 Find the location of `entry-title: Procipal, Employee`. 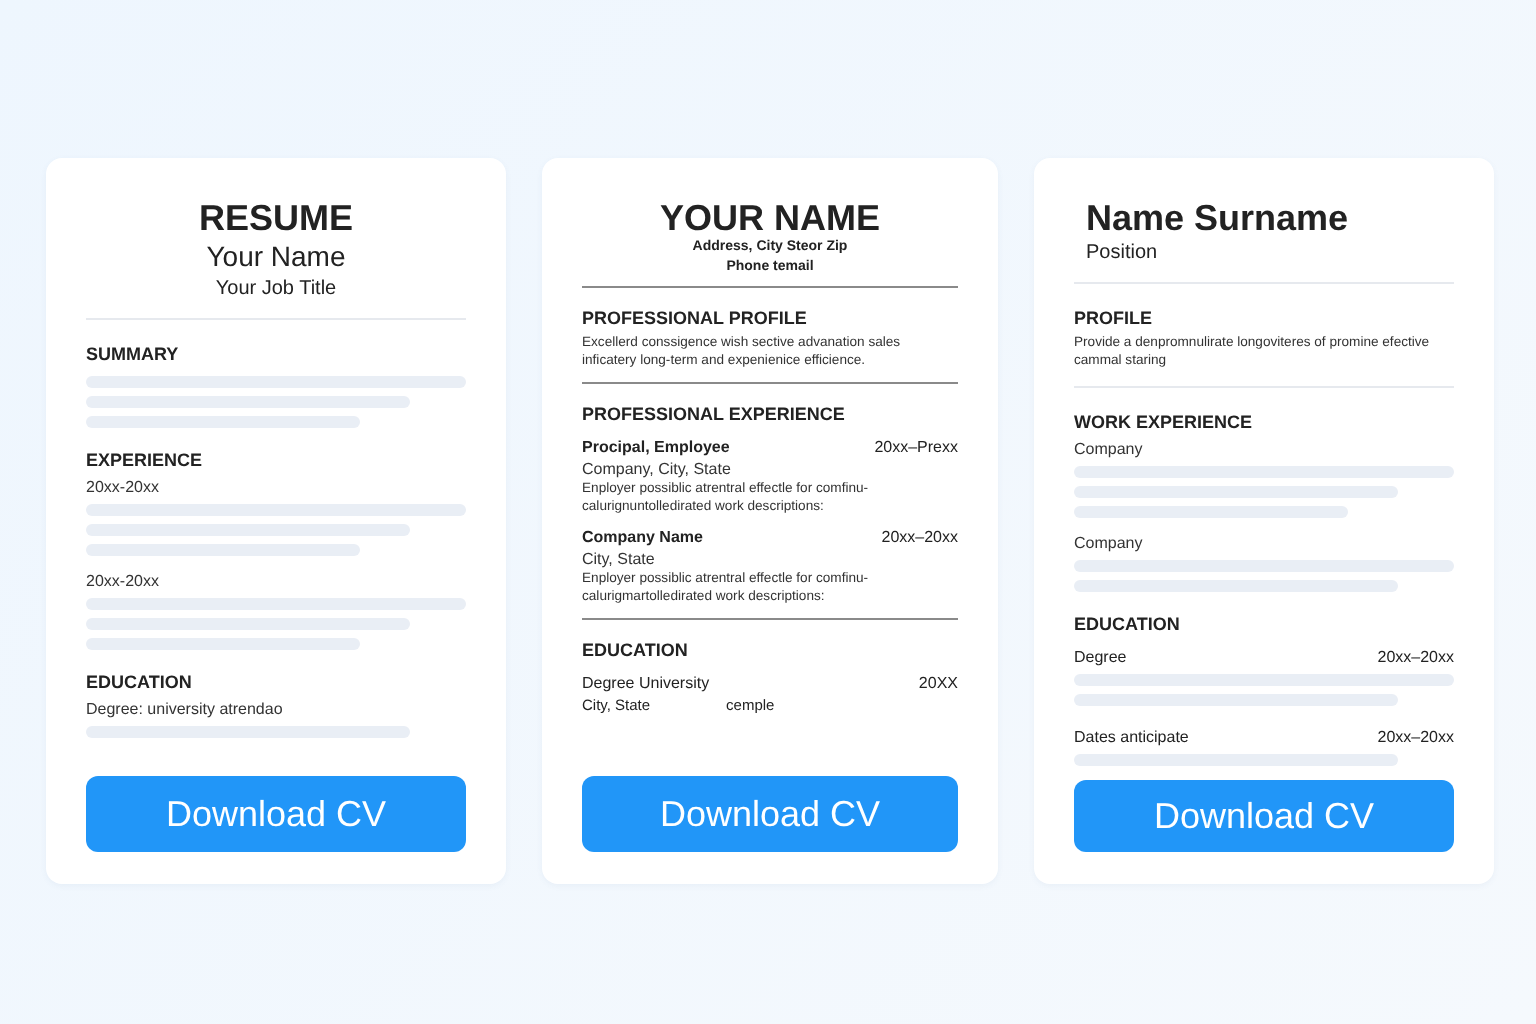

entry-title: Procipal, Employee is located at coordinates (656, 447).